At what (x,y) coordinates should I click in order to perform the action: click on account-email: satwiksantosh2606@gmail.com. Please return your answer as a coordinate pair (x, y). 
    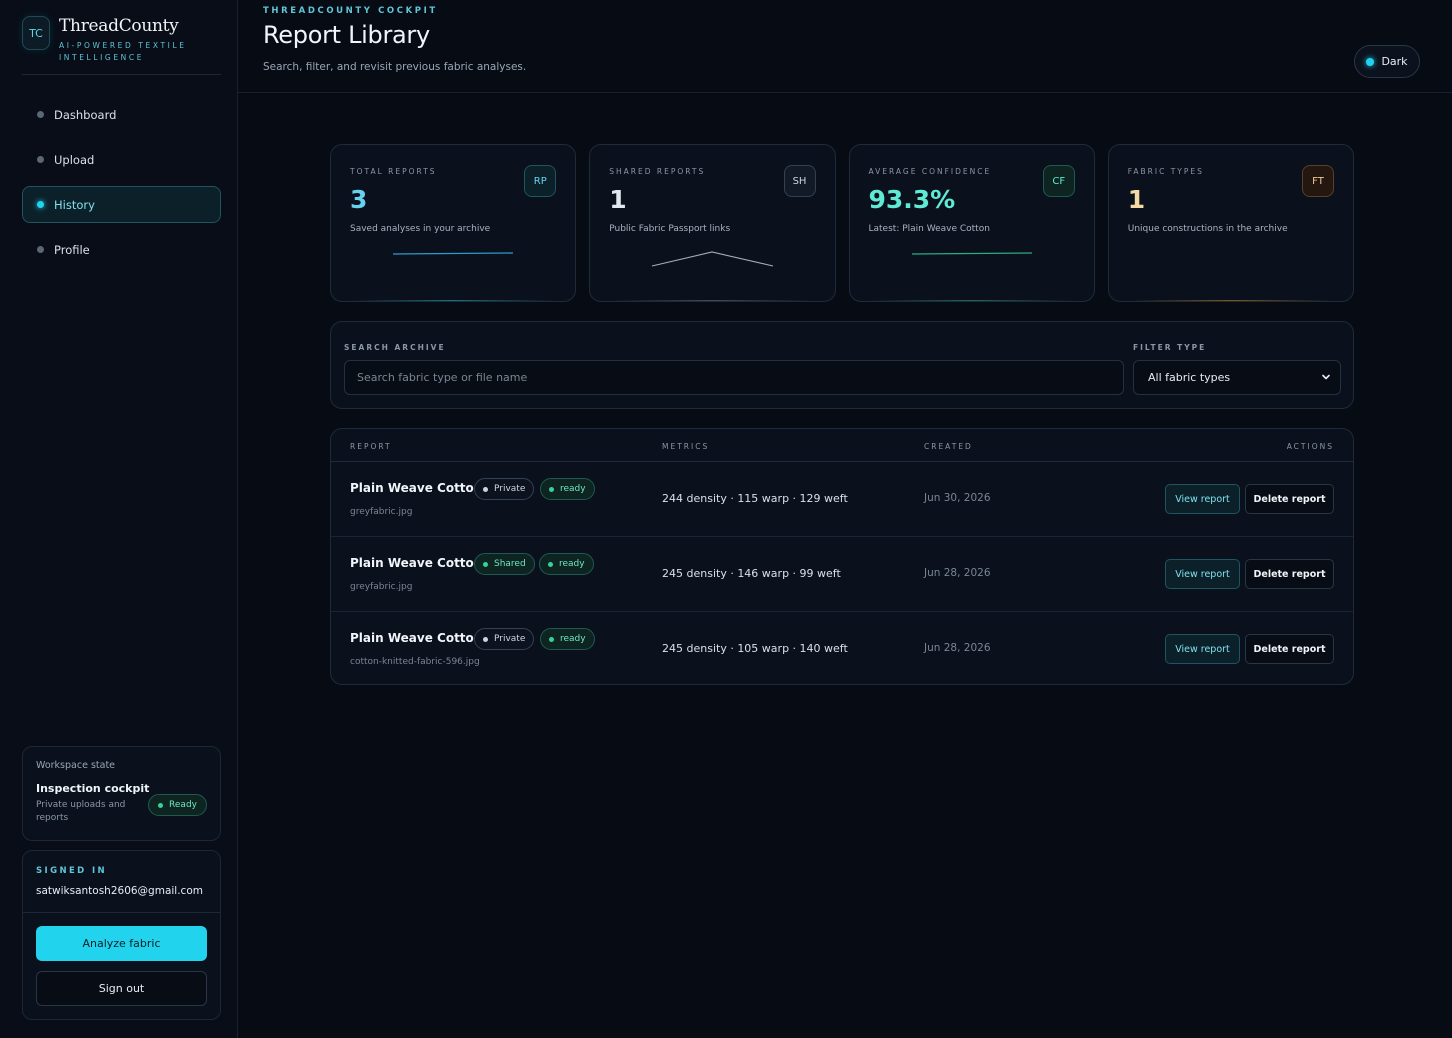
    Looking at the image, I should click on (119, 891).